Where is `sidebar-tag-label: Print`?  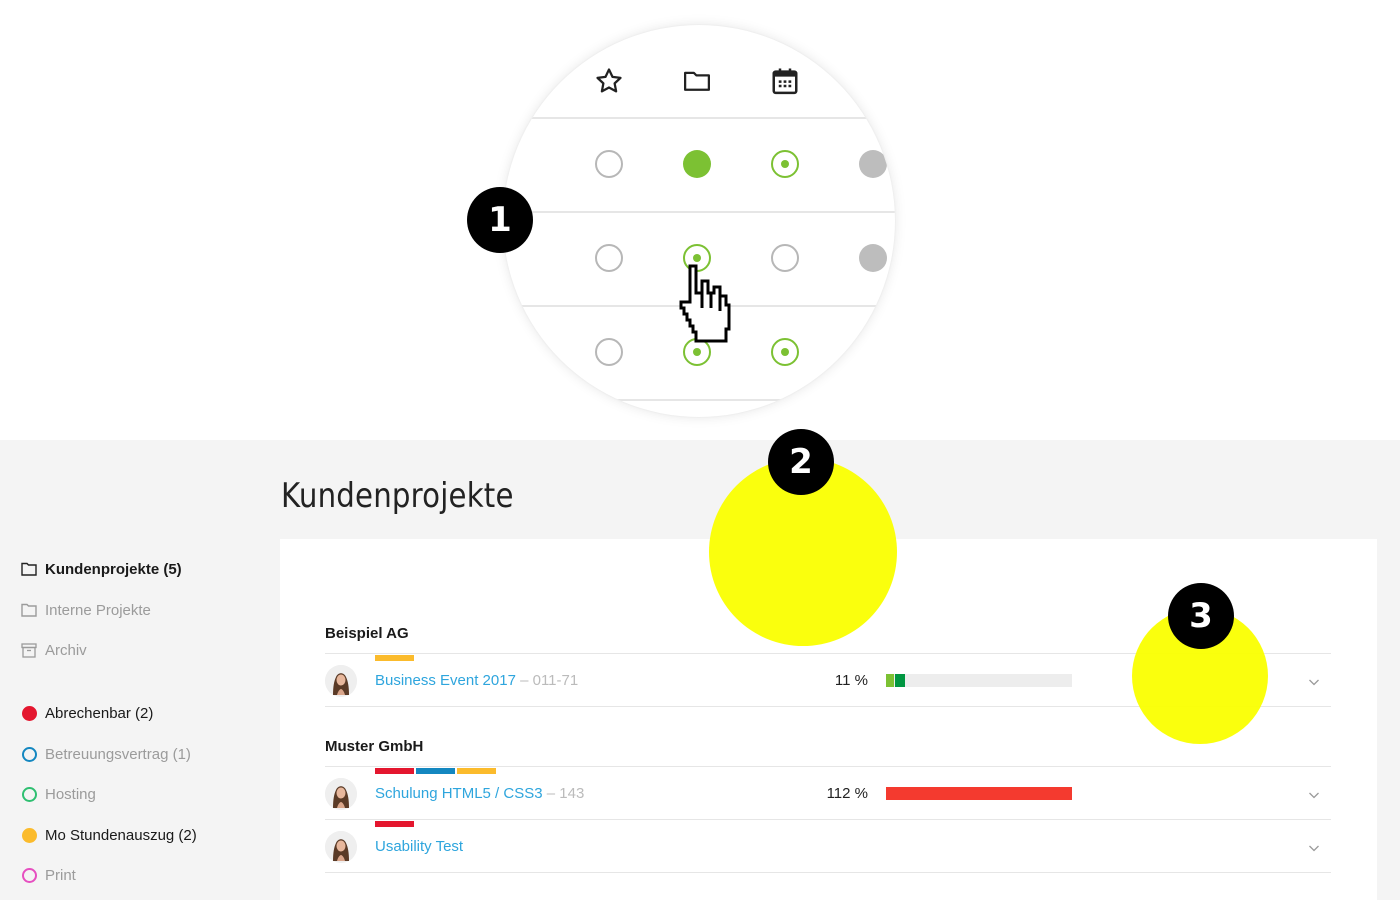
sidebar-tag-label: Print is located at coordinates (60, 875).